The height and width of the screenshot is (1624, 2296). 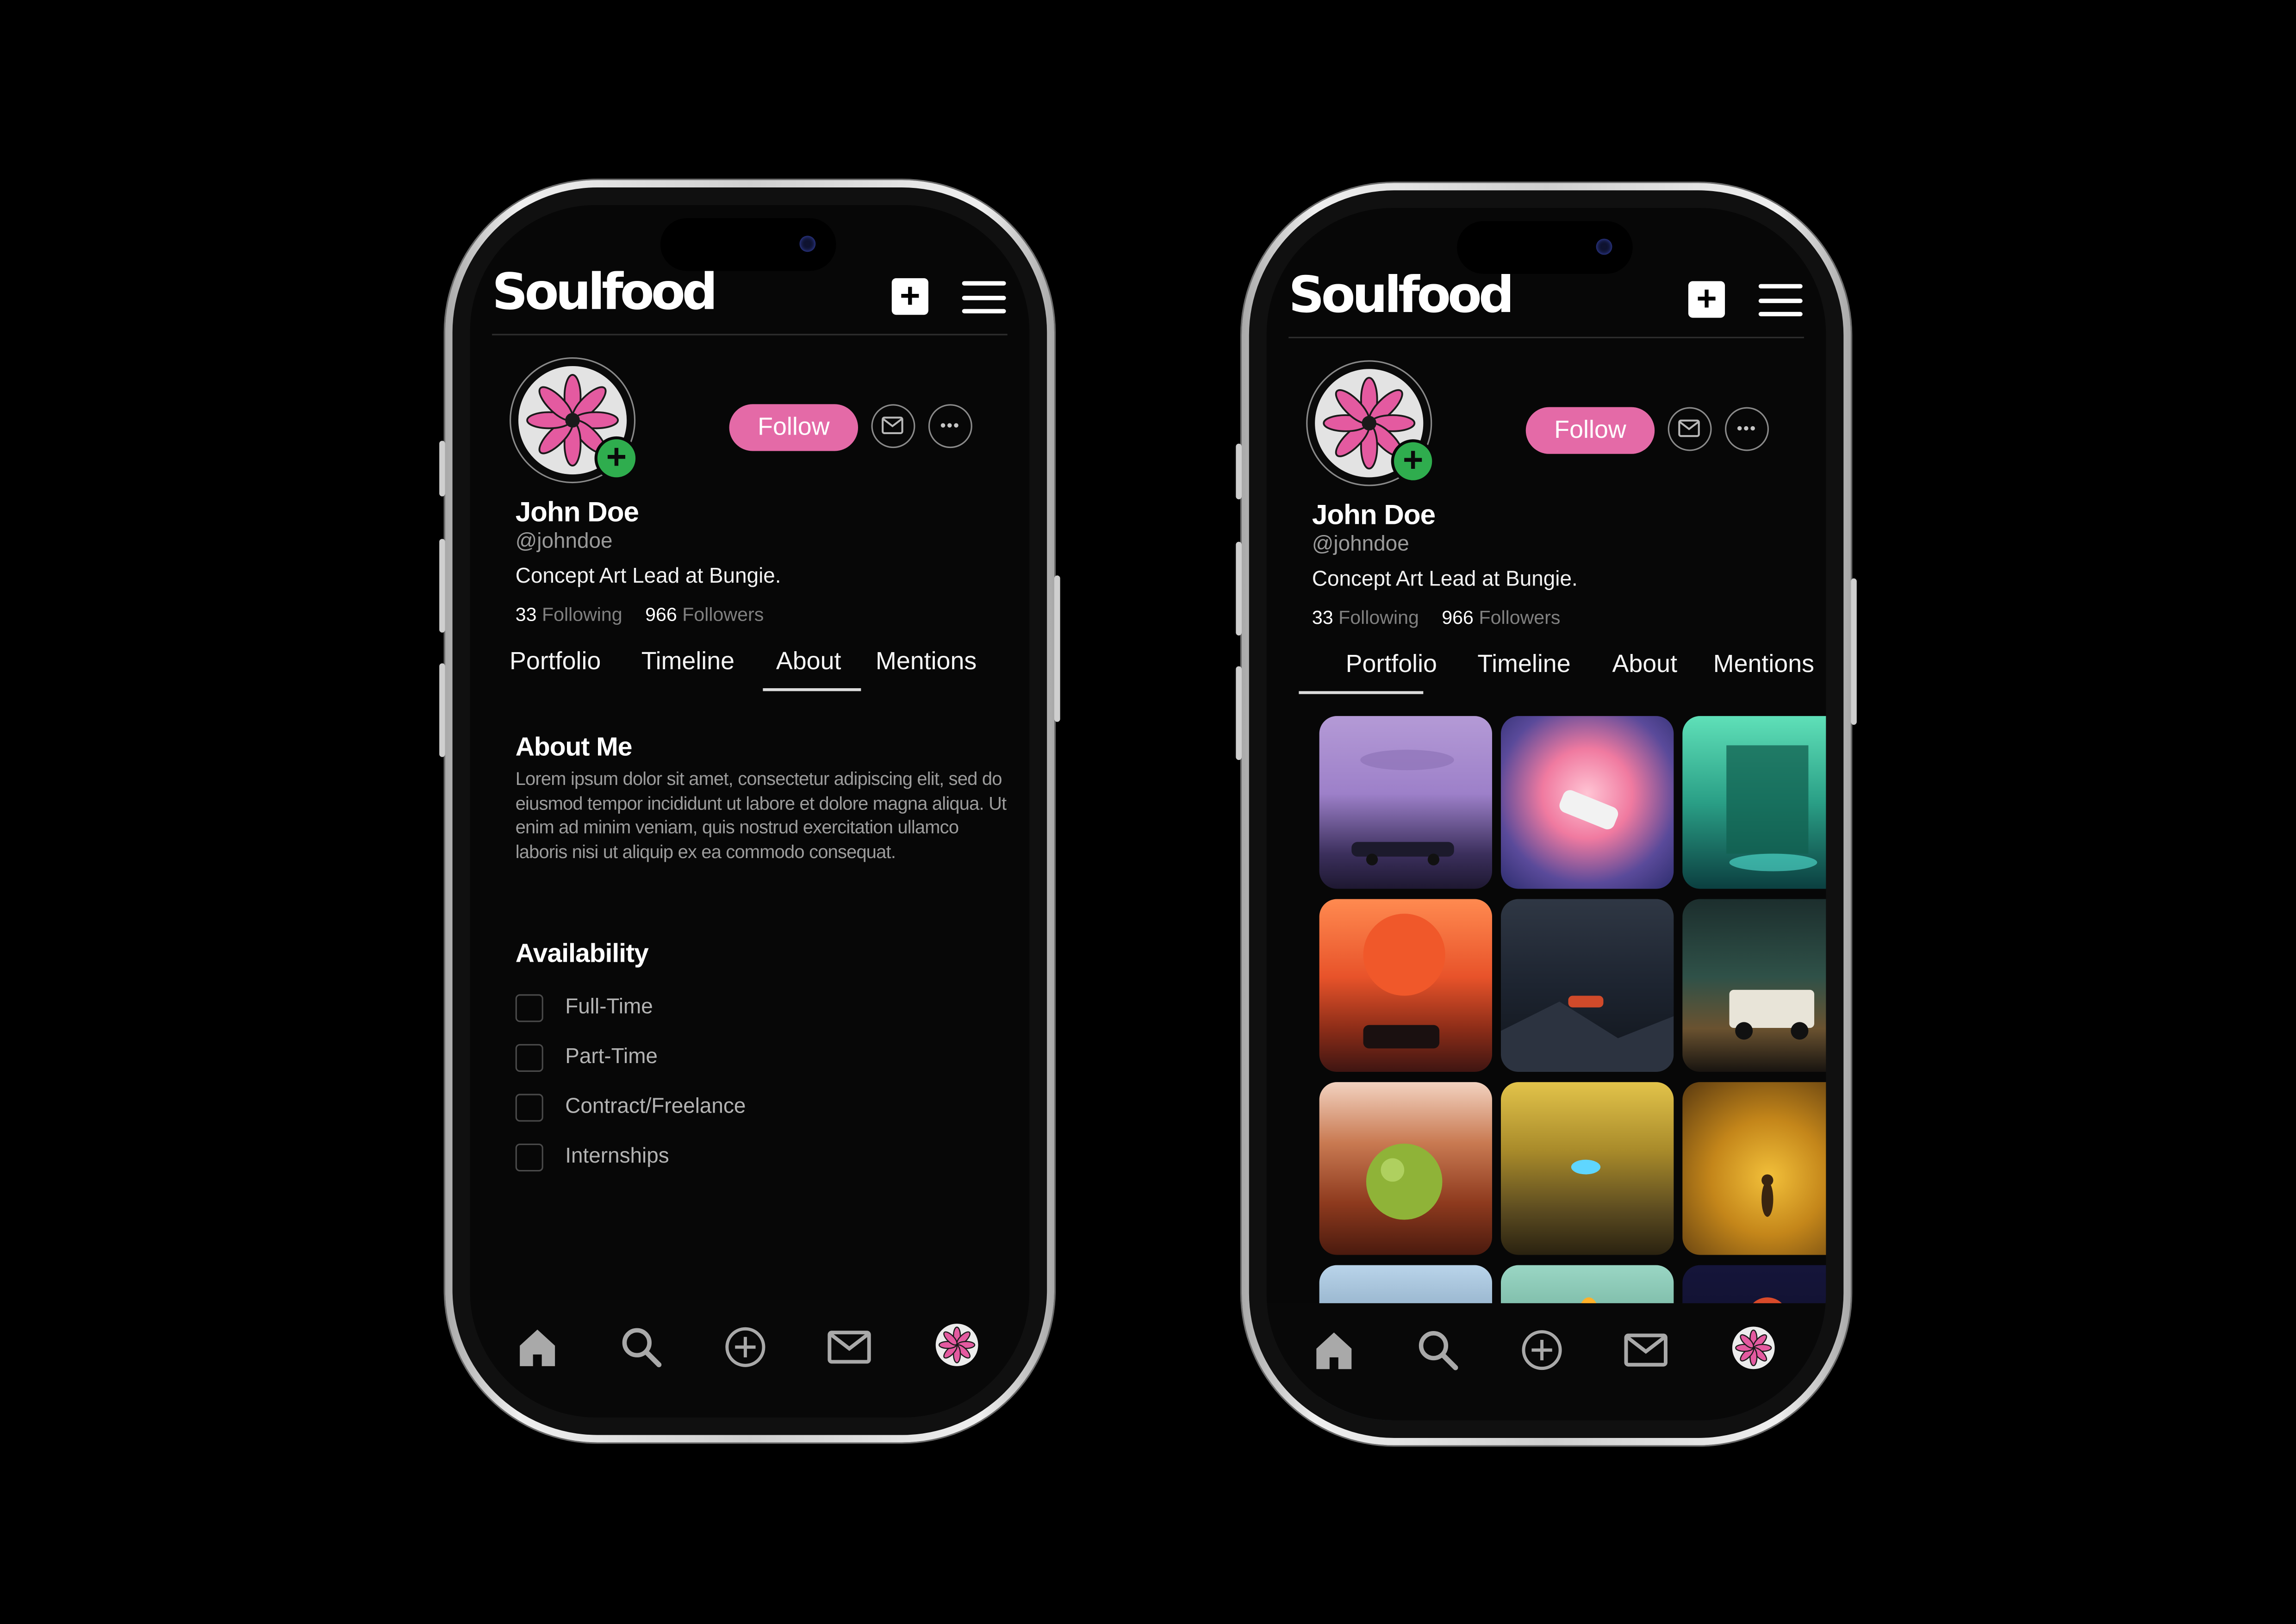 I want to click on option-label: Contract/Freelance, so click(x=655, y=1107).